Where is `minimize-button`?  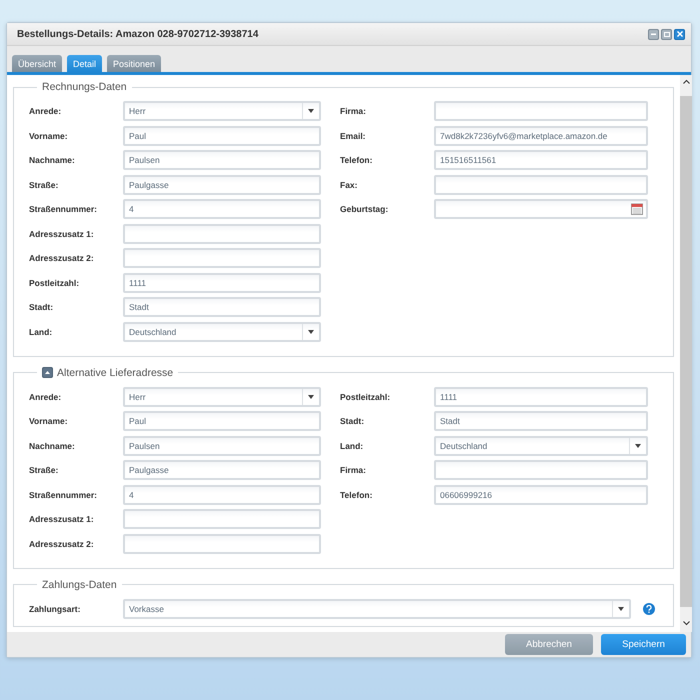
minimize-button is located at coordinates (653, 34).